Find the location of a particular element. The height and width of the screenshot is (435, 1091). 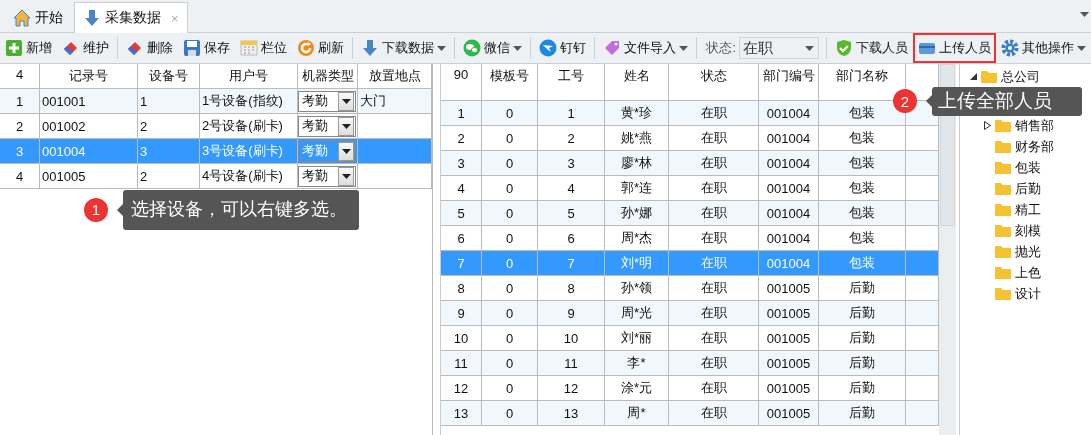

collapsed-triangle-icon is located at coordinates (987, 125).